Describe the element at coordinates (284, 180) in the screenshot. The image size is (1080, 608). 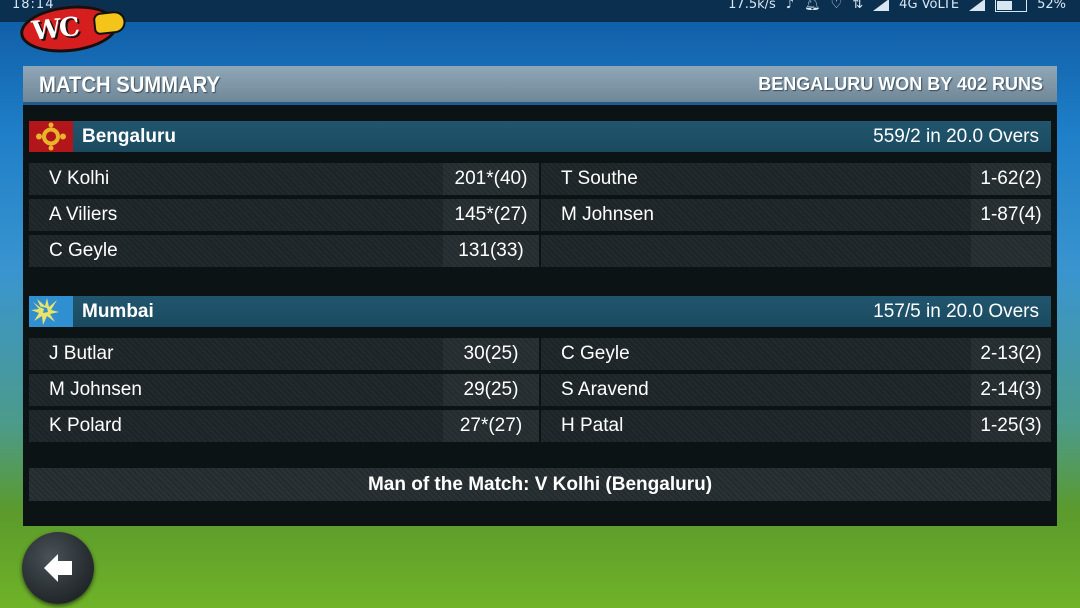
I see `batting-row: V Kolhi 201*(40)` at that location.